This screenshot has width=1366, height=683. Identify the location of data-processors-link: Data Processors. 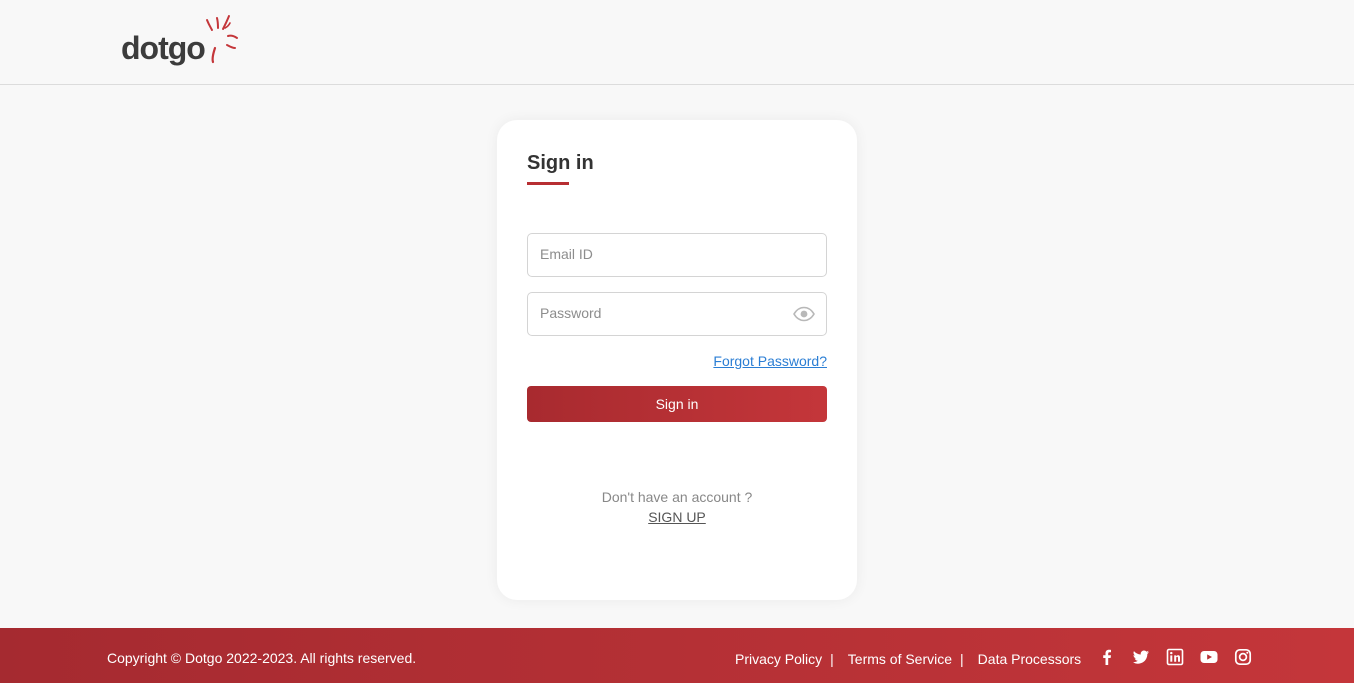
(1029, 659).